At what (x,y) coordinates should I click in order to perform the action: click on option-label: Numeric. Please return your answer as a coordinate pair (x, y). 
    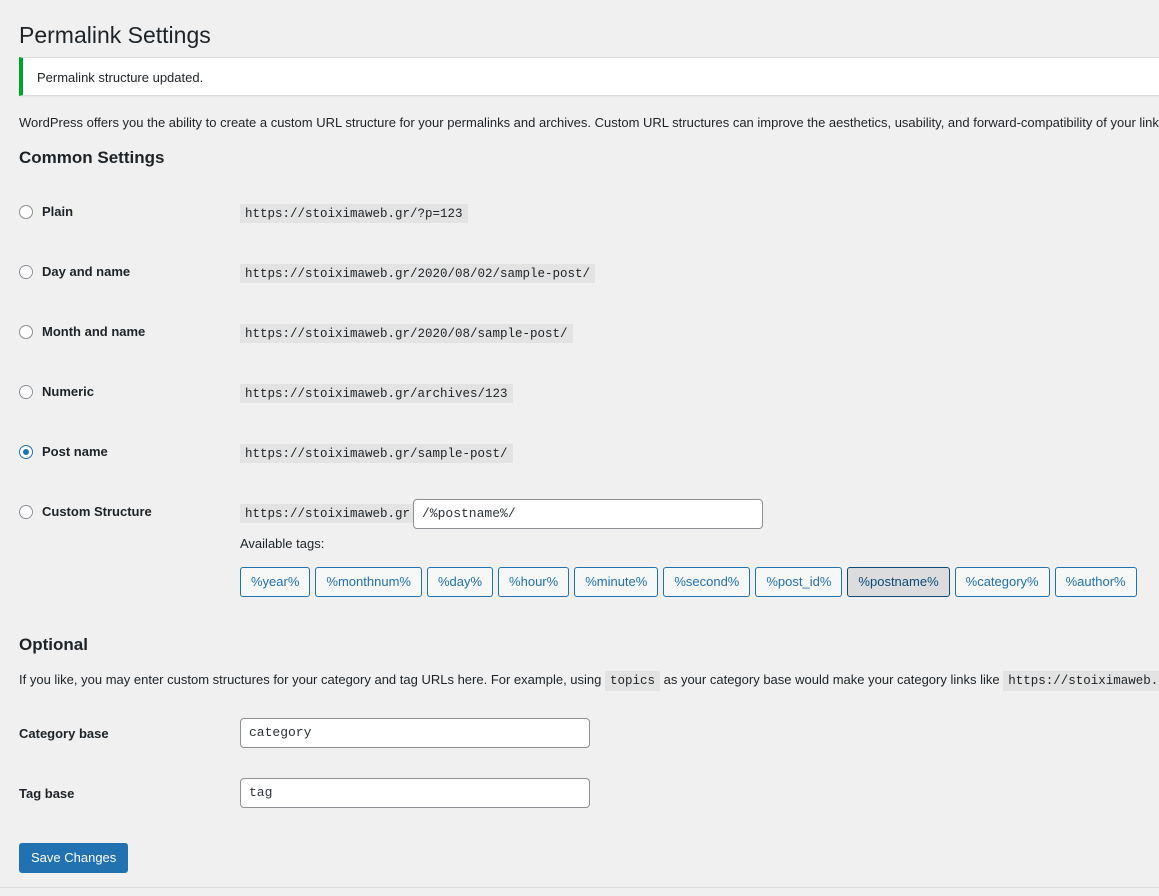
    Looking at the image, I should click on (68, 391).